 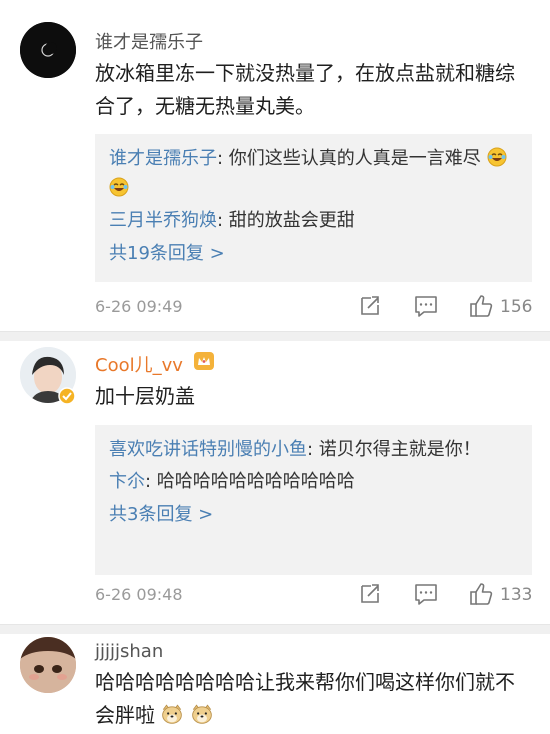 I want to click on anime-avatar-image, so click(x=48, y=665).